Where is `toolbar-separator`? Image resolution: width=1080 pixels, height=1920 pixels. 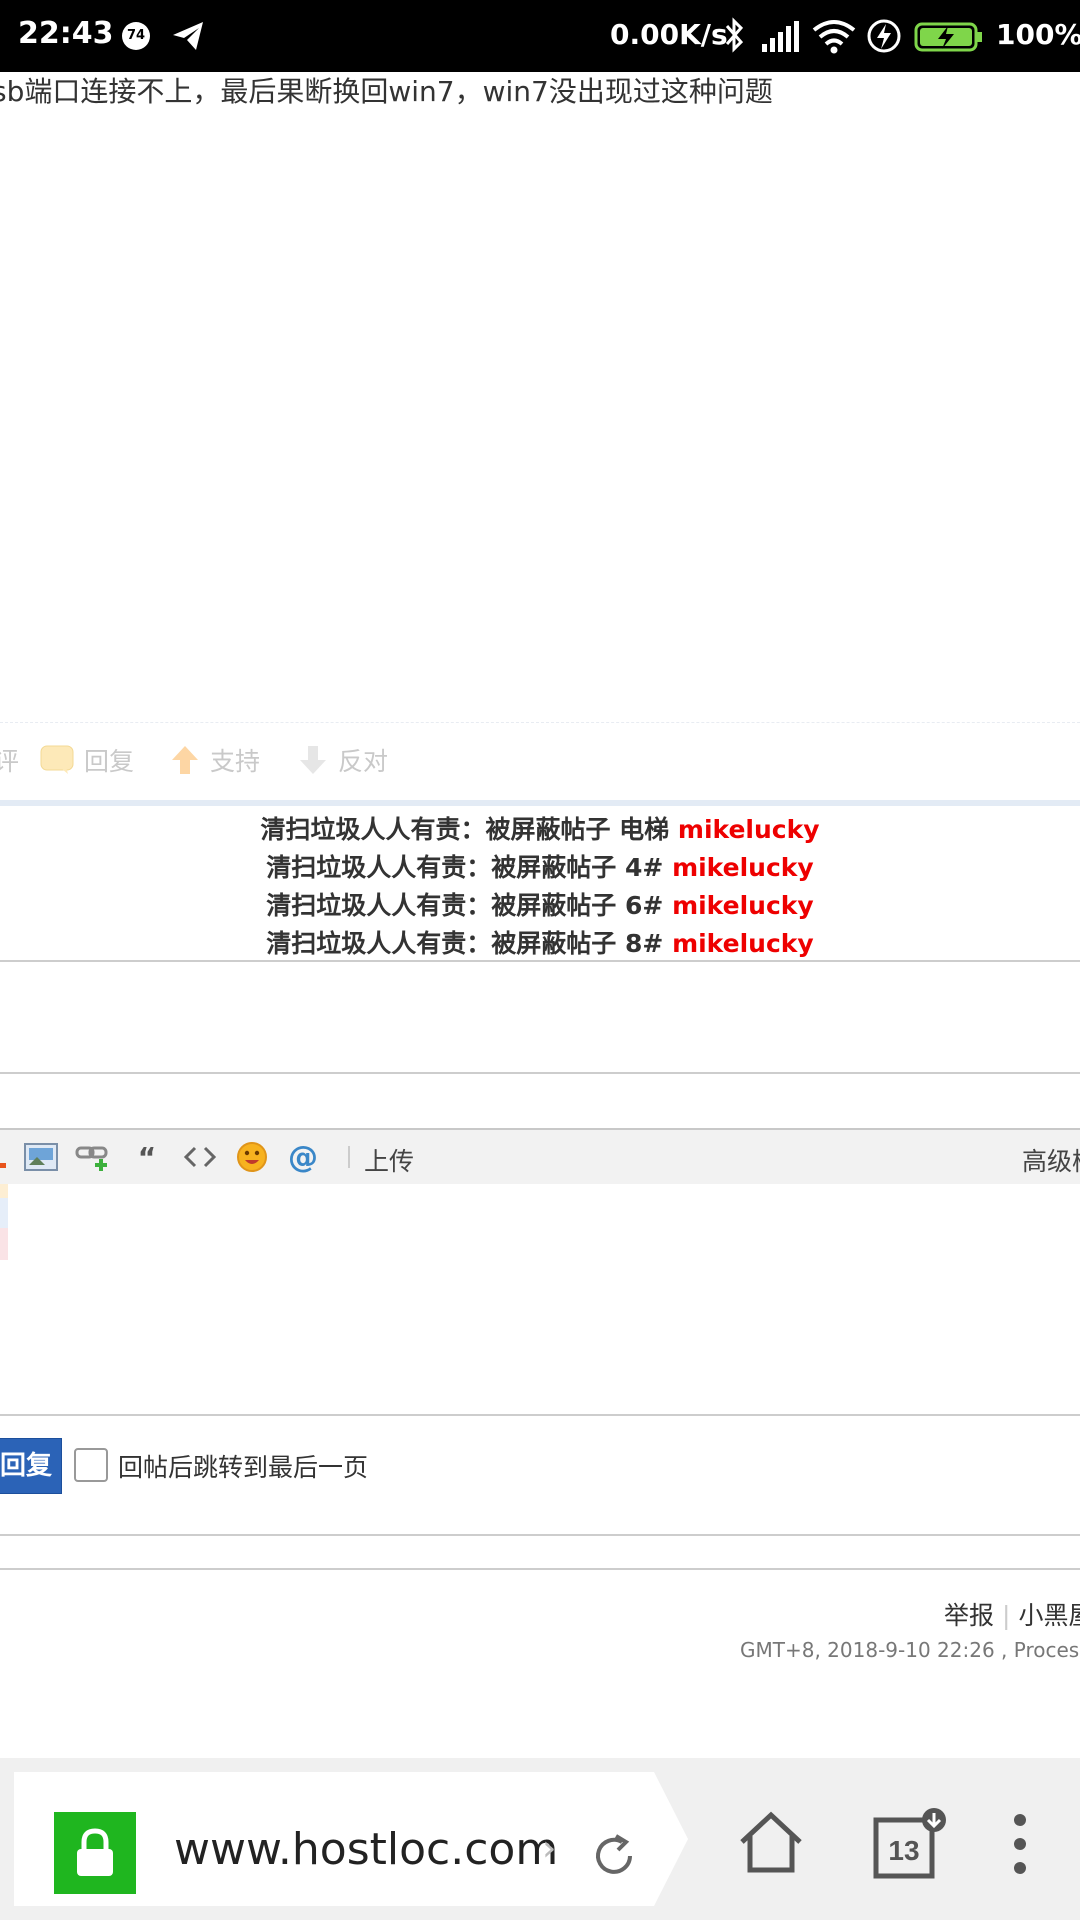 toolbar-separator is located at coordinates (349, 1157).